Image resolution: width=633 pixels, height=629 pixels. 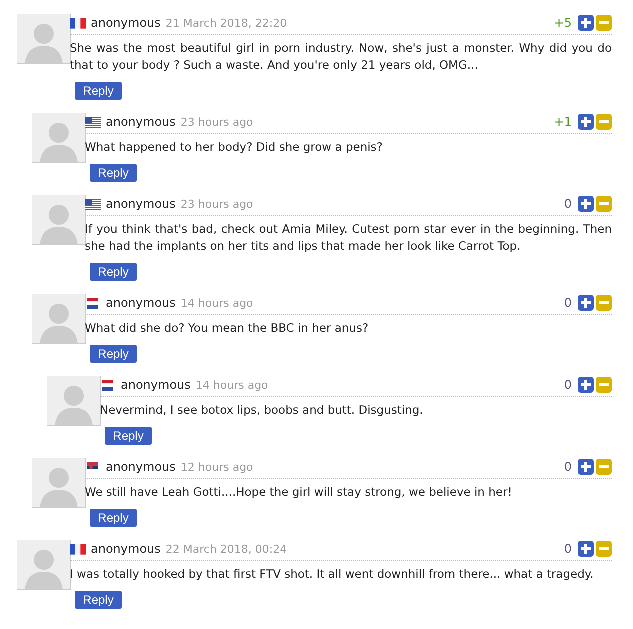 I want to click on comment-text: I was totally hooked by that first FTV shot. It all went downhill from there... what a tragedy., so click(x=332, y=574).